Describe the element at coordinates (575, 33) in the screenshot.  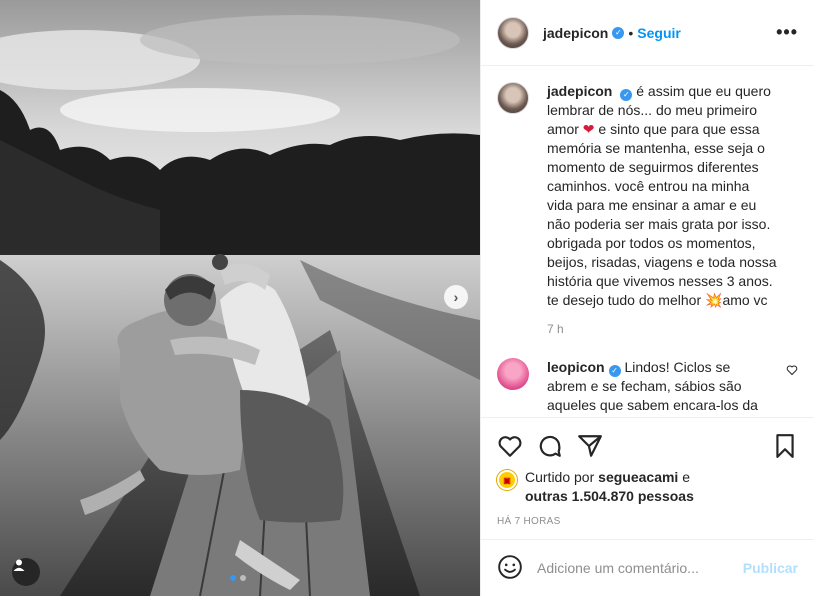
I see `author-username: jadepicon` at that location.